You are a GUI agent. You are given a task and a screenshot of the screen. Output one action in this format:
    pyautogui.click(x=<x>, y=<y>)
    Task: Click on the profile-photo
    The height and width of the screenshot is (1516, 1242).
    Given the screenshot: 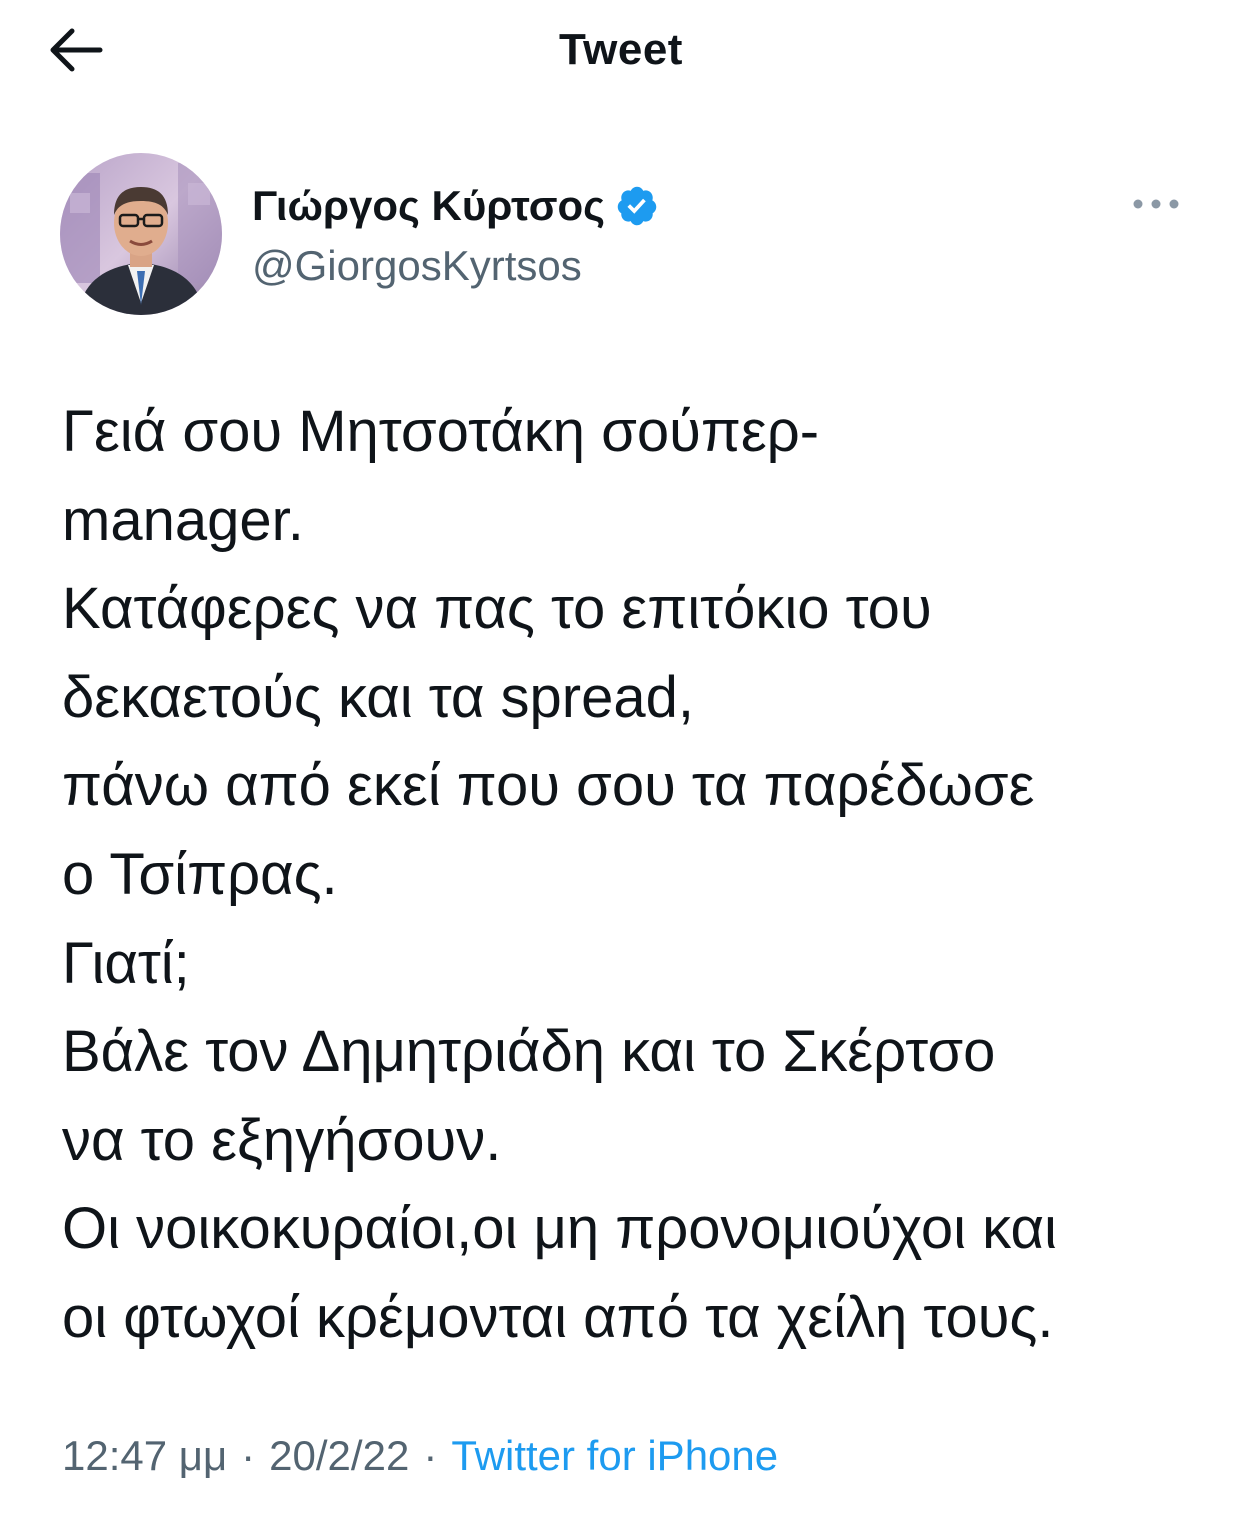 What is the action you would take?
    pyautogui.click(x=141, y=234)
    